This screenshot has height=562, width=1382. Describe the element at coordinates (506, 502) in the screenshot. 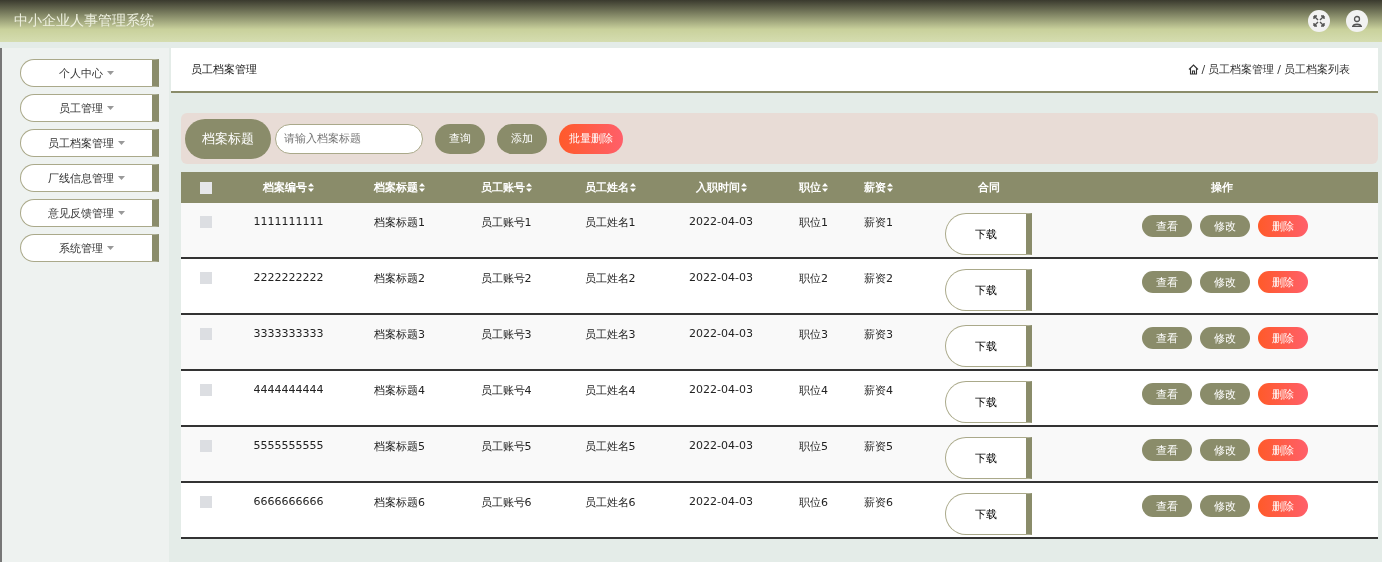

I see `table-cell: 员工账号6` at that location.